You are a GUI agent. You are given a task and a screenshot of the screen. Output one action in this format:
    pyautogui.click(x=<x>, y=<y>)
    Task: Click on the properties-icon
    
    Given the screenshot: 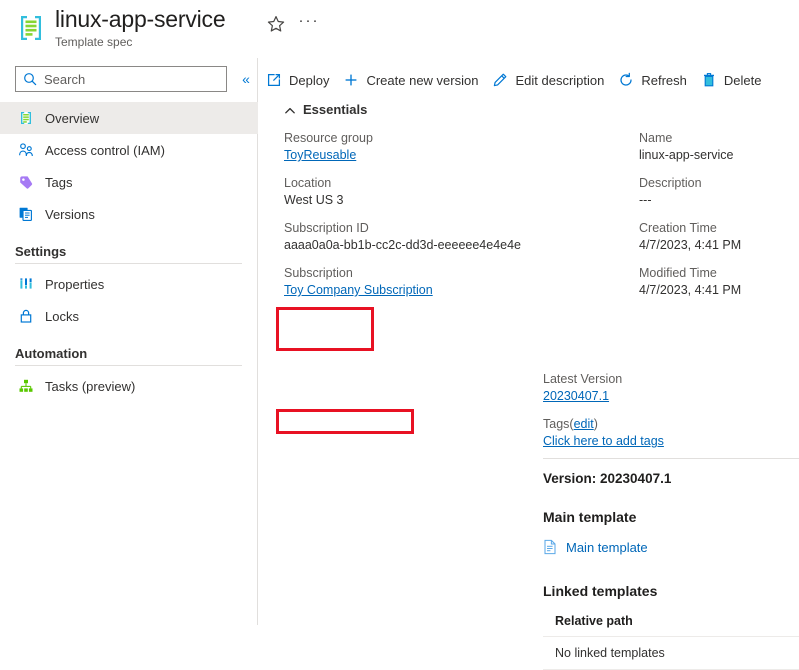 What is the action you would take?
    pyautogui.click(x=26, y=284)
    